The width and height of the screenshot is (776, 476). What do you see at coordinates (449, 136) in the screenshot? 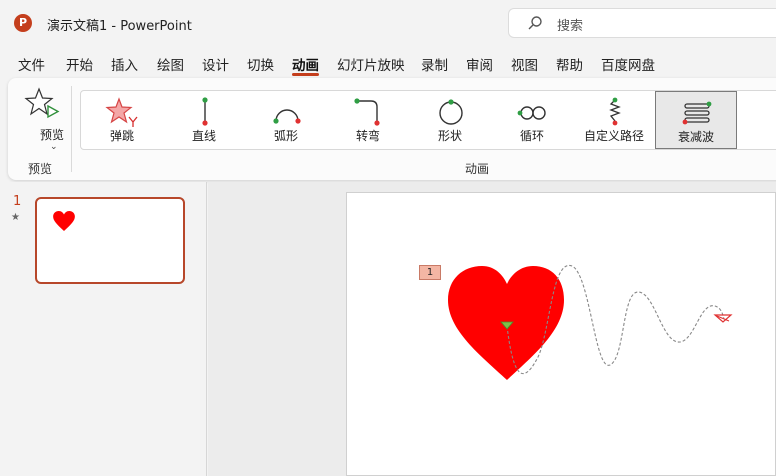
I see `animation-shape-label: 形状` at bounding box center [449, 136].